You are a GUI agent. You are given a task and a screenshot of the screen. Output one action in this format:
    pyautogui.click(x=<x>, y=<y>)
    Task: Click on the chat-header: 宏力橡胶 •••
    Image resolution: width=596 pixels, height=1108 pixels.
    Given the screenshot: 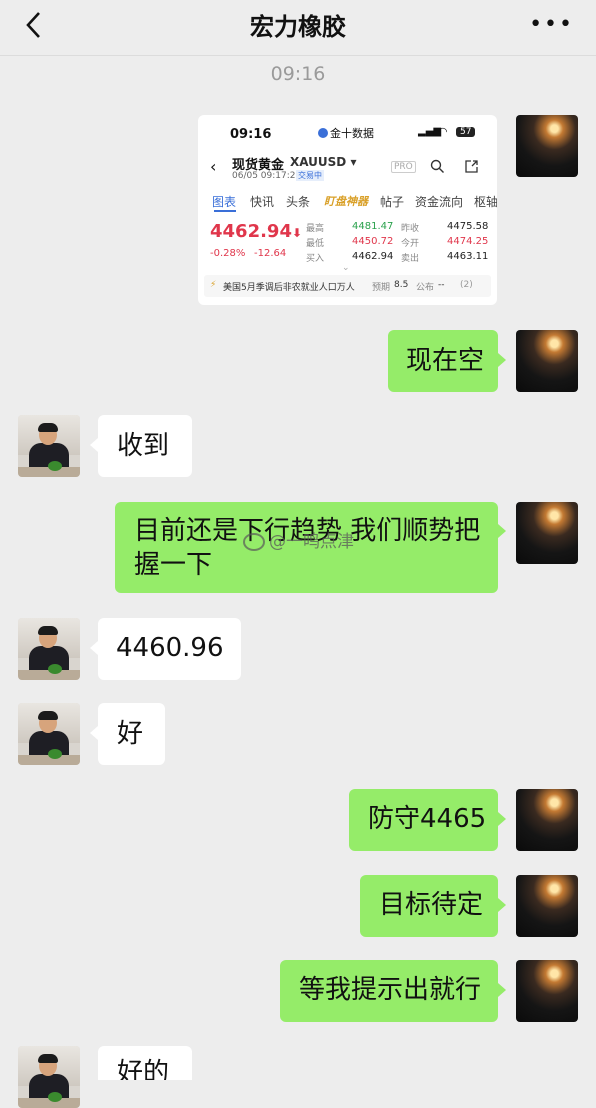 What is the action you would take?
    pyautogui.click(x=298, y=25)
    